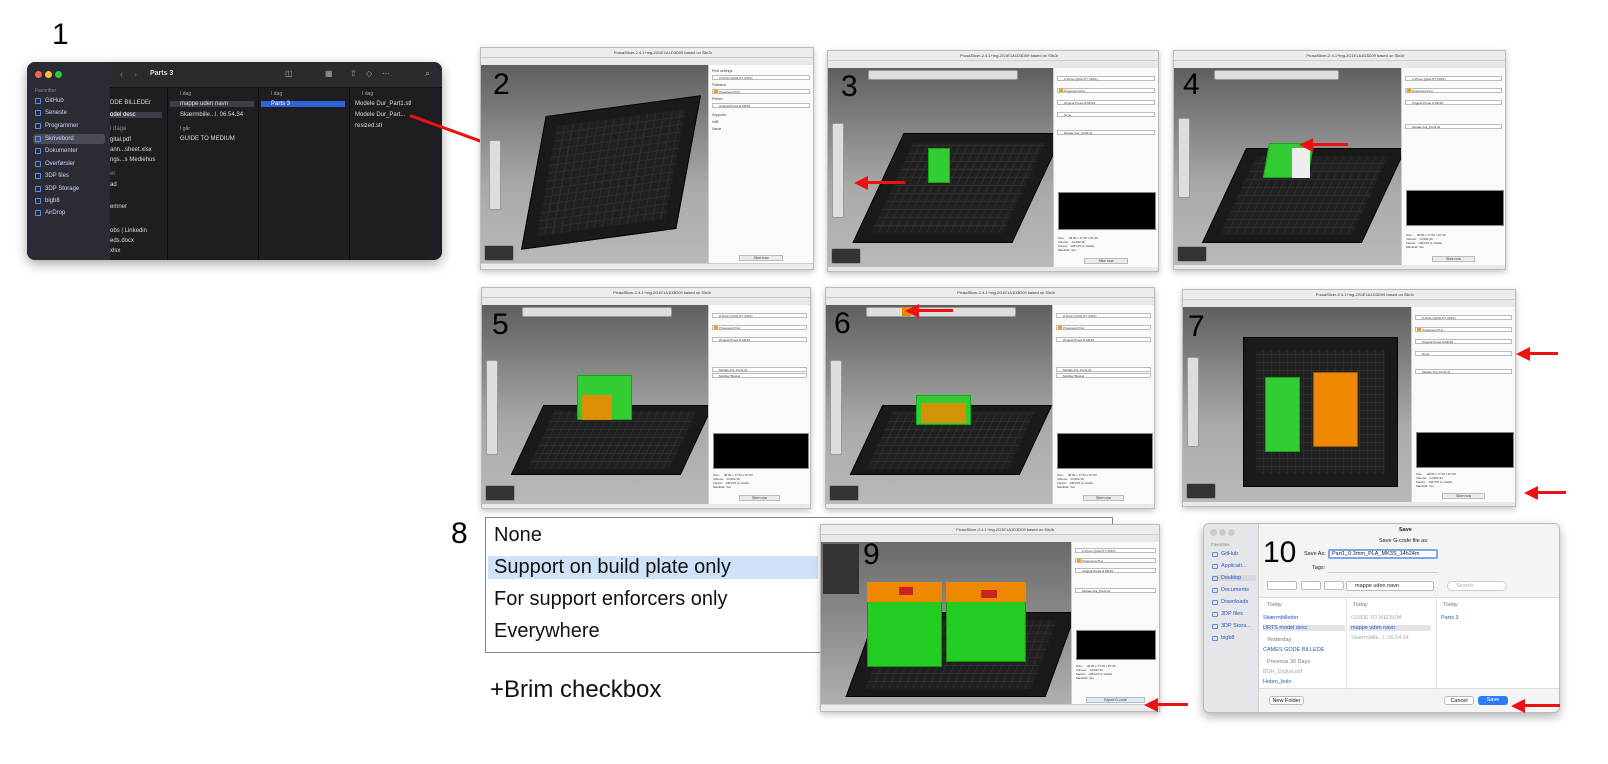 The image size is (1608, 764). Describe the element at coordinates (132, 160) in the screenshot. I see `list-item: ngs...s Mediehus` at that location.